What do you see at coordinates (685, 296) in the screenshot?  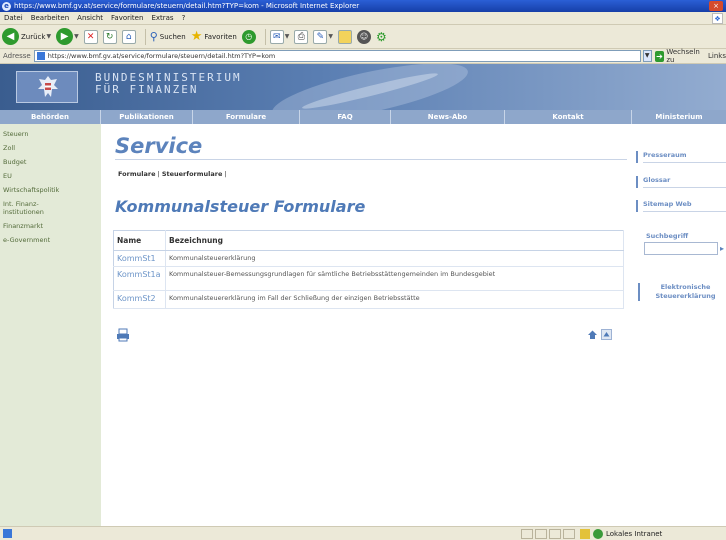 I see `ek-line2: Steuererklärung` at bounding box center [685, 296].